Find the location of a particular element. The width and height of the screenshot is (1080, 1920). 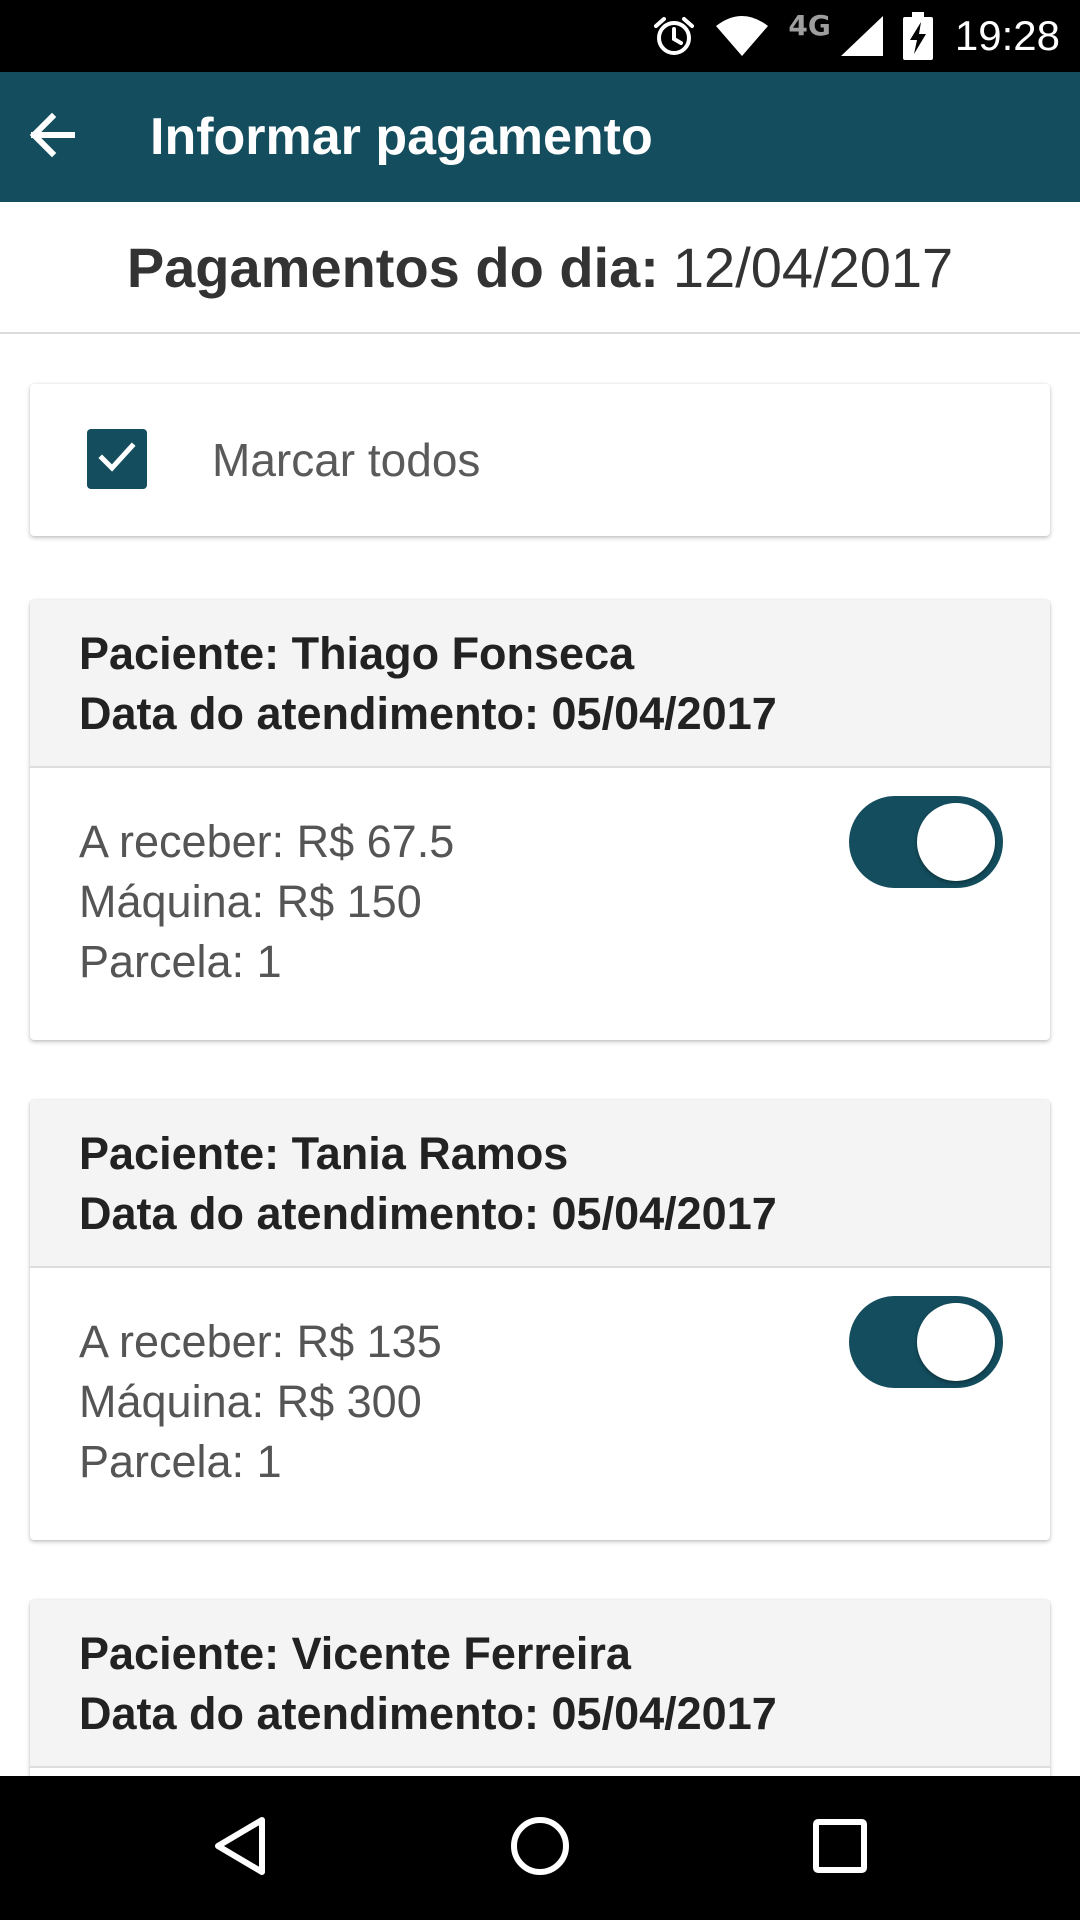

nav-recents-button is located at coordinates (840, 1848).